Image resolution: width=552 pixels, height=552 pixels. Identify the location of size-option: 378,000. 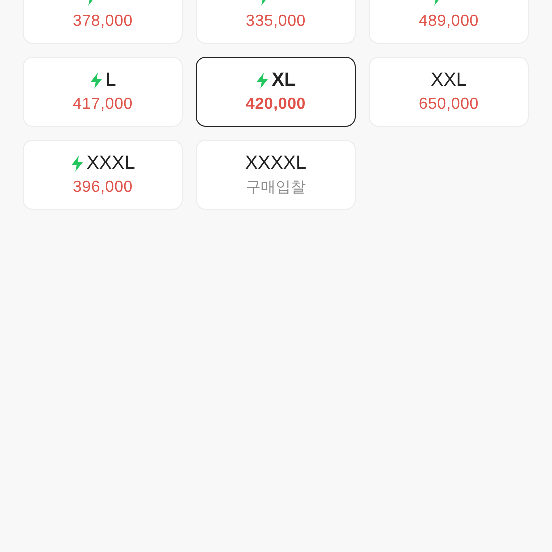
(103, 22).